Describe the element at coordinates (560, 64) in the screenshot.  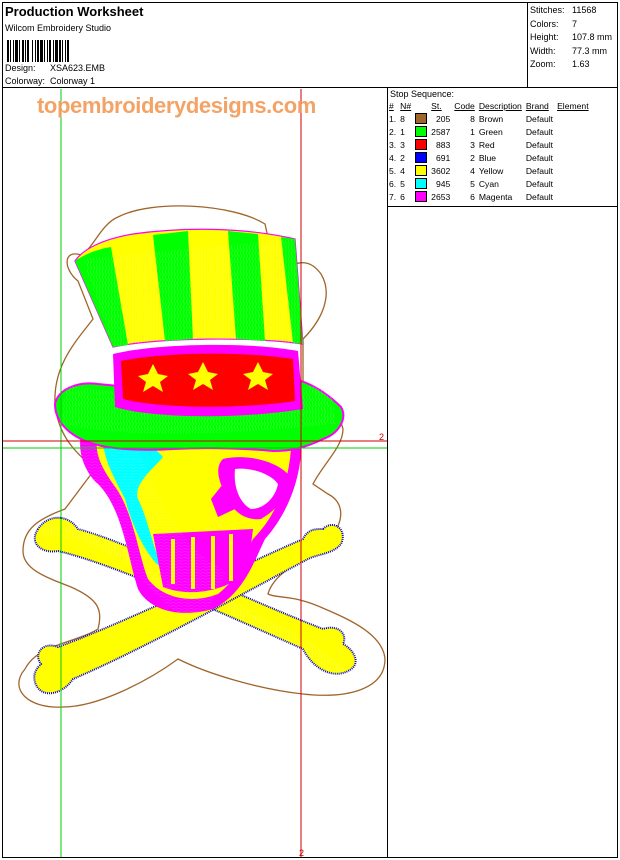
I see `stat-zoom: Zoom: 1.63` at that location.